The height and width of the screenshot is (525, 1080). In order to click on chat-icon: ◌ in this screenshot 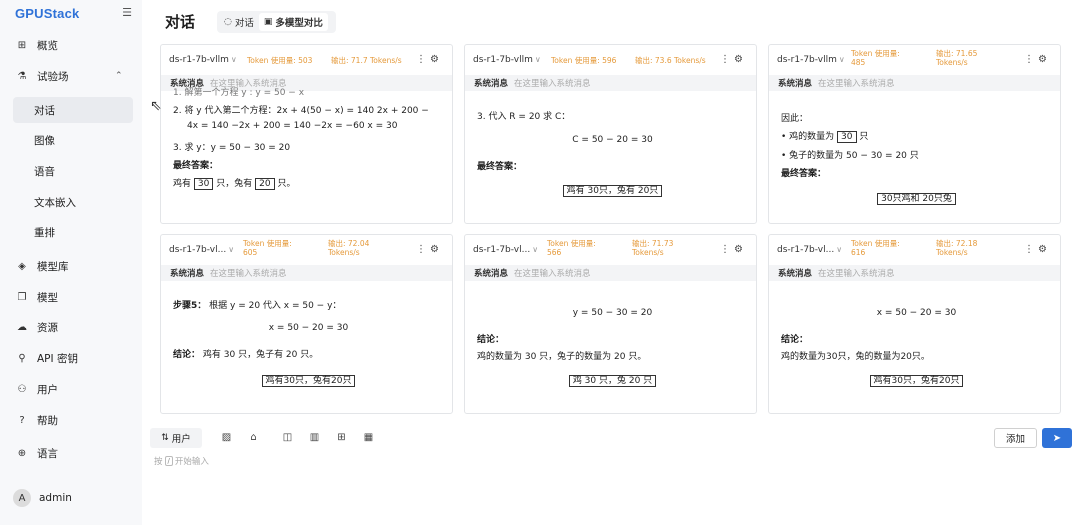, I will do `click(228, 22)`.